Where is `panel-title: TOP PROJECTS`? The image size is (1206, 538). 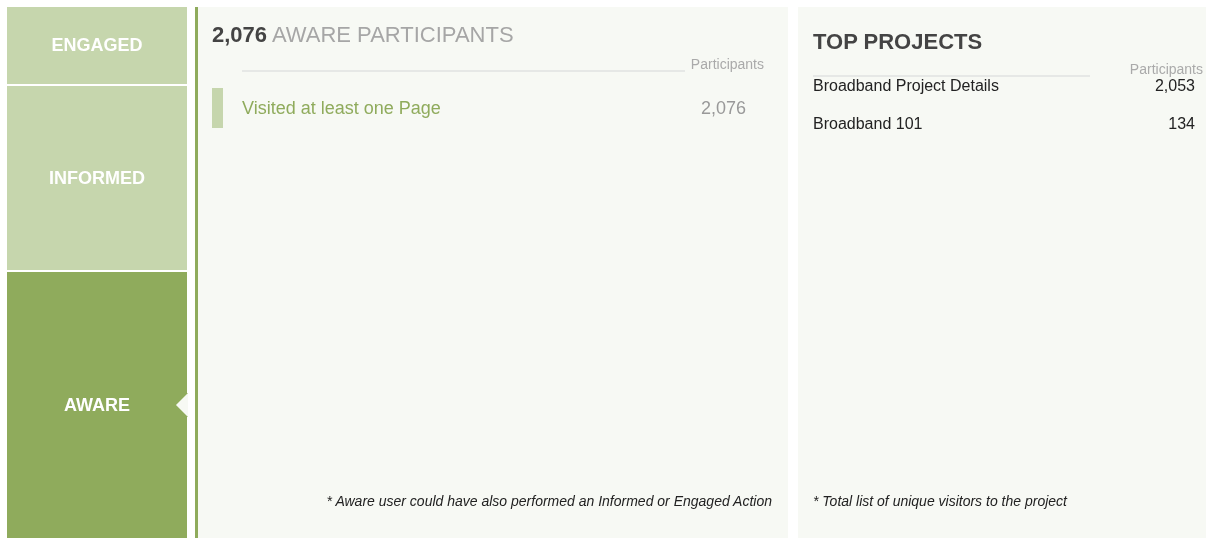 panel-title: TOP PROJECTS is located at coordinates (898, 42).